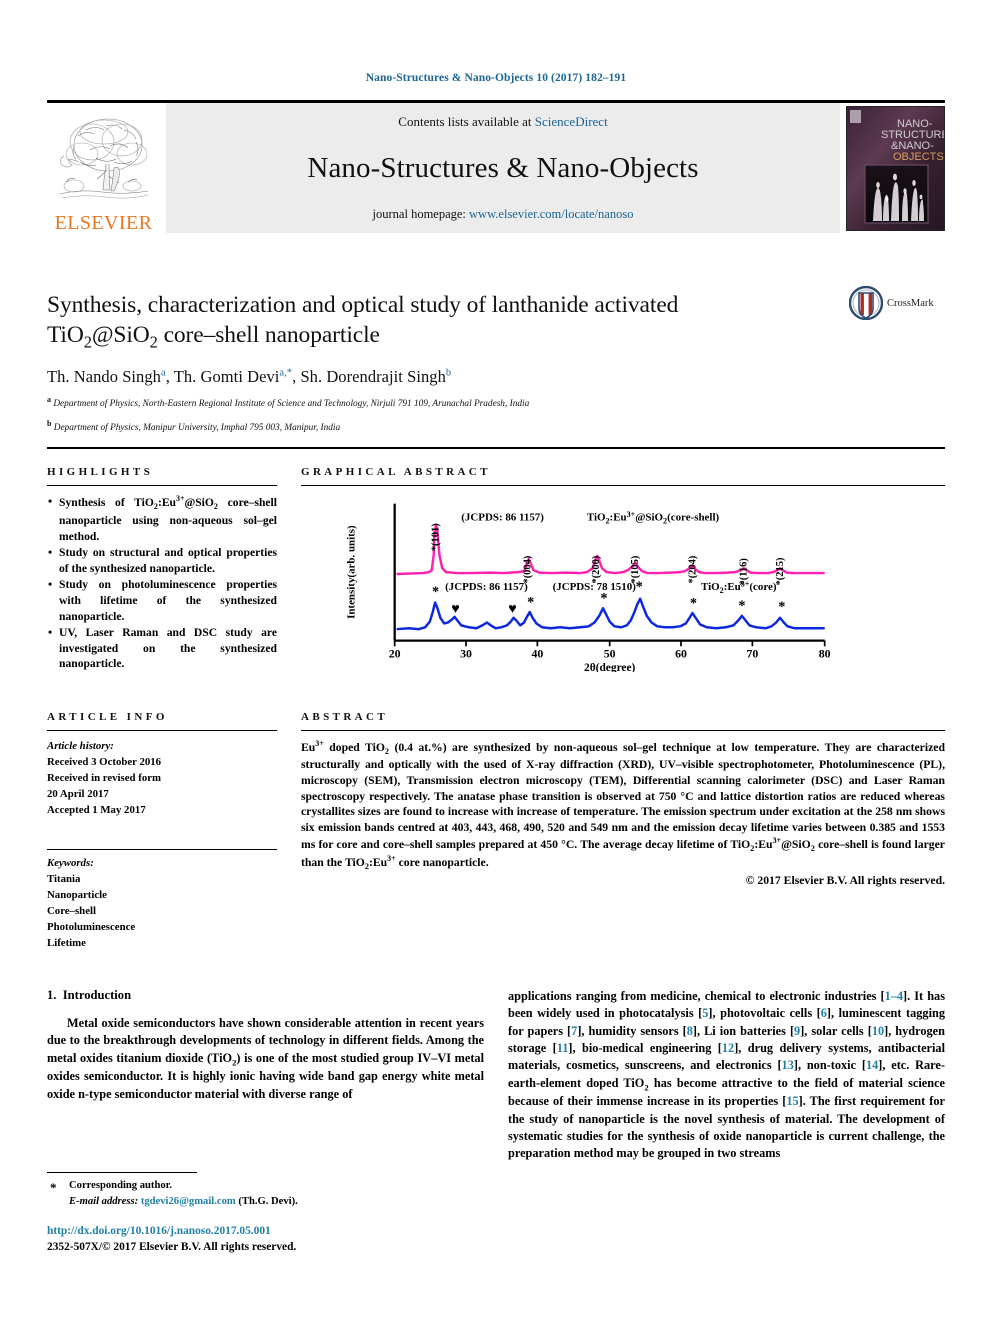  What do you see at coordinates (466, 121) in the screenshot?
I see `contents-prefix: Contents lists available at` at bounding box center [466, 121].